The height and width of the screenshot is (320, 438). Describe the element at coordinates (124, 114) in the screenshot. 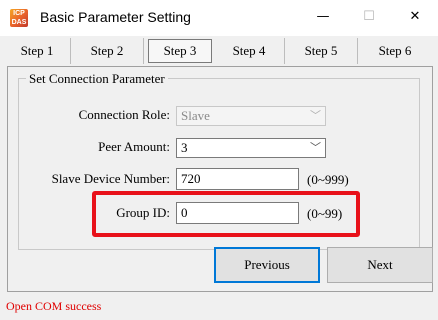

I see `connection-role-label: Connection Role:` at that location.